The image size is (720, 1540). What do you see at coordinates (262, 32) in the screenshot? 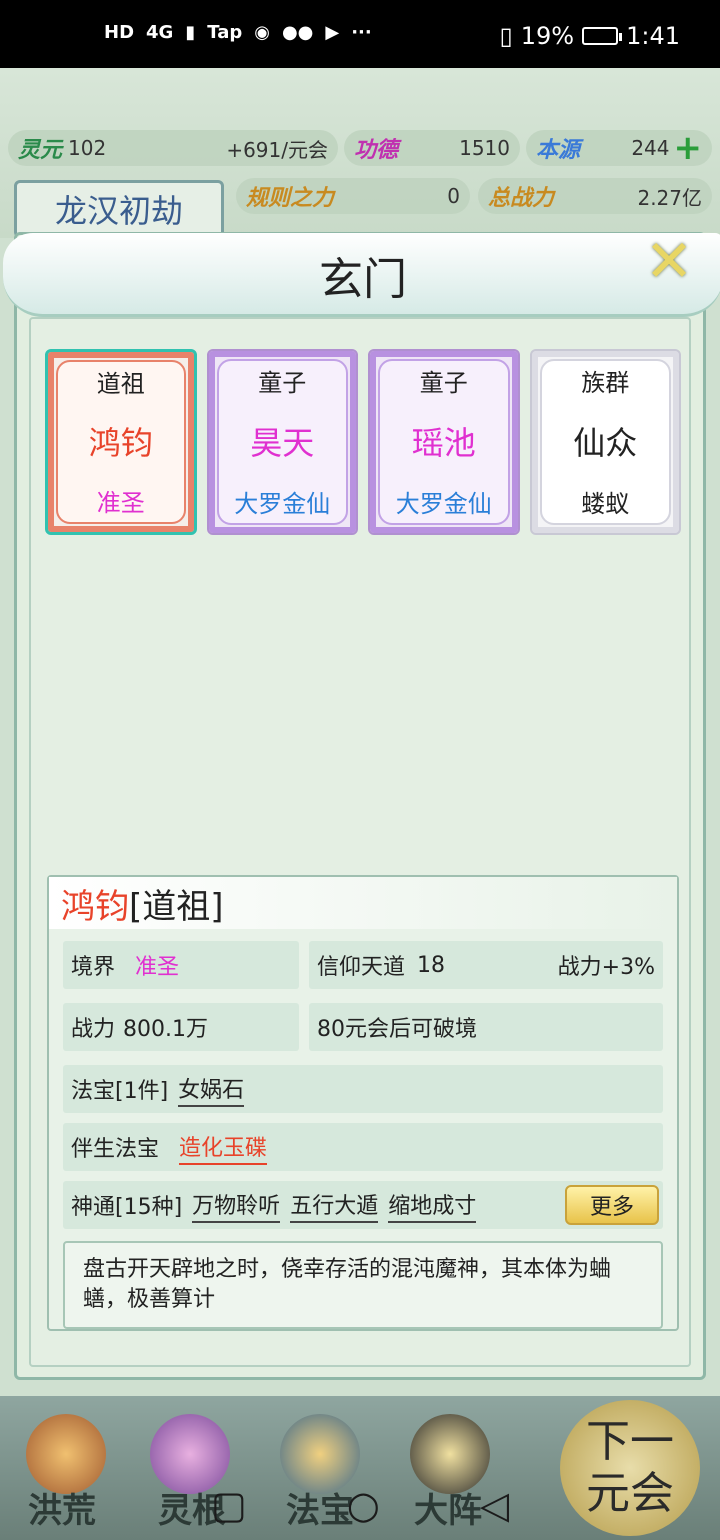
I see `bulb-icon: ◉` at bounding box center [262, 32].